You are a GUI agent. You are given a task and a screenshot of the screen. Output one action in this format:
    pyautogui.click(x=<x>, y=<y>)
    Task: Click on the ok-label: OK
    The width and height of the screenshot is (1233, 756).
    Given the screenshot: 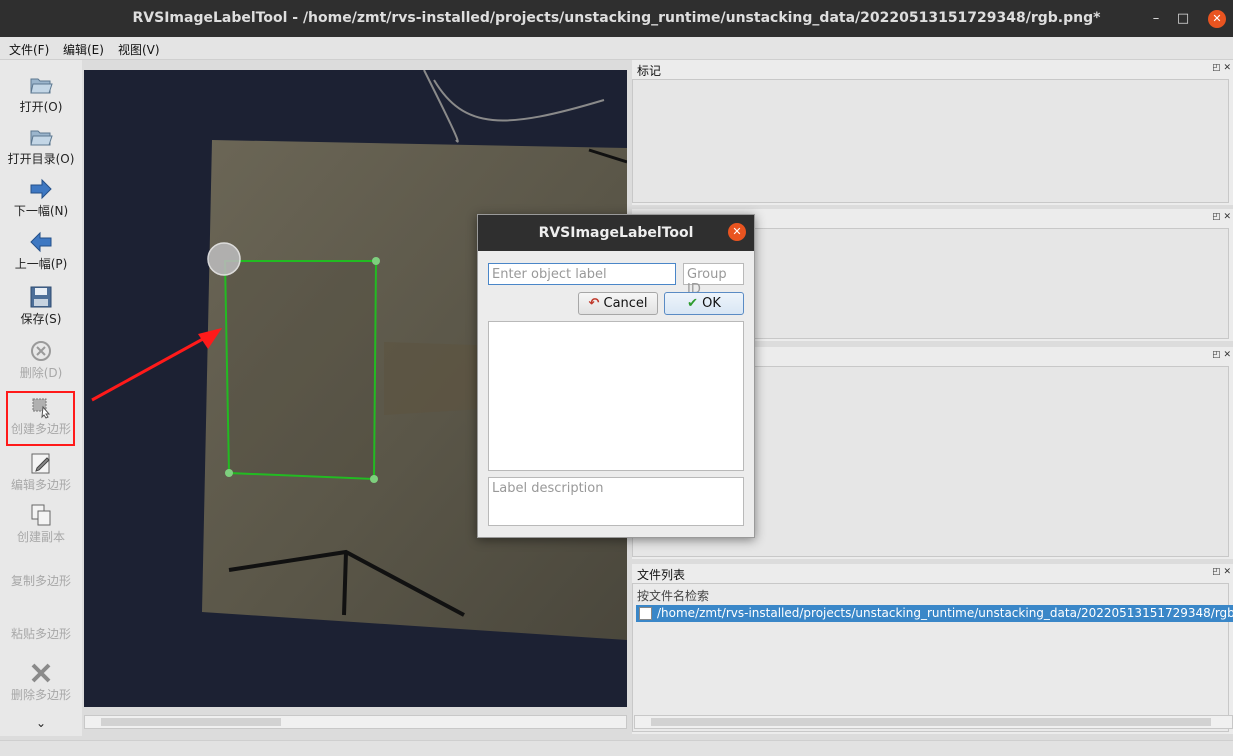 What is the action you would take?
    pyautogui.click(x=711, y=303)
    